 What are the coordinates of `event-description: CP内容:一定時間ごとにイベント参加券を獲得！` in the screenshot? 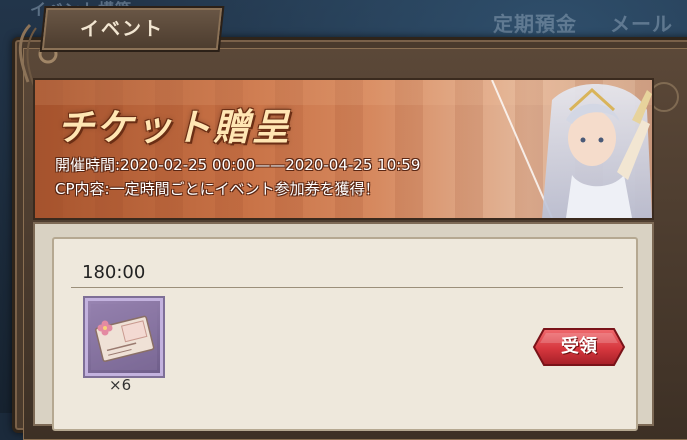 It's located at (217, 189).